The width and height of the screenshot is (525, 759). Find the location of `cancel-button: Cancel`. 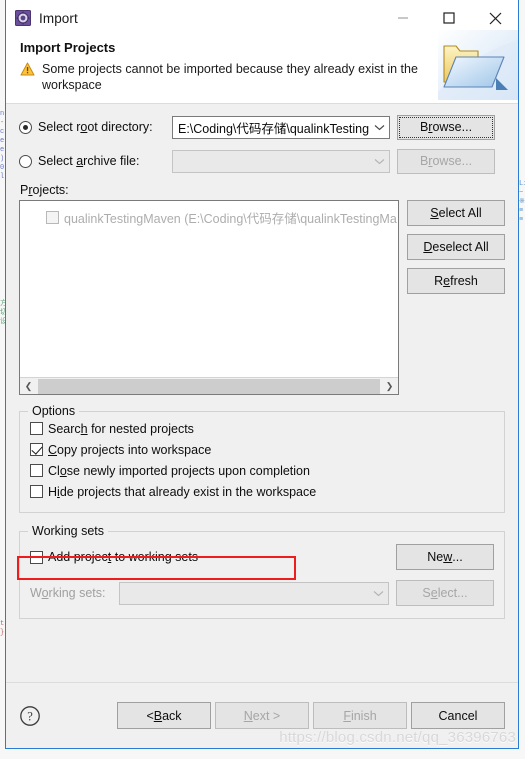

cancel-button: Cancel is located at coordinates (458, 715).